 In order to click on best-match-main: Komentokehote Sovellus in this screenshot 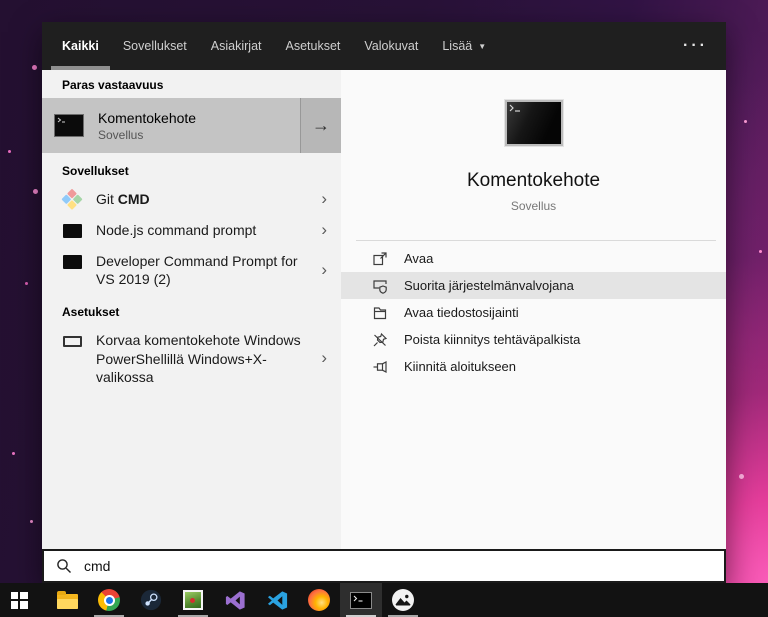, I will do `click(171, 125)`.